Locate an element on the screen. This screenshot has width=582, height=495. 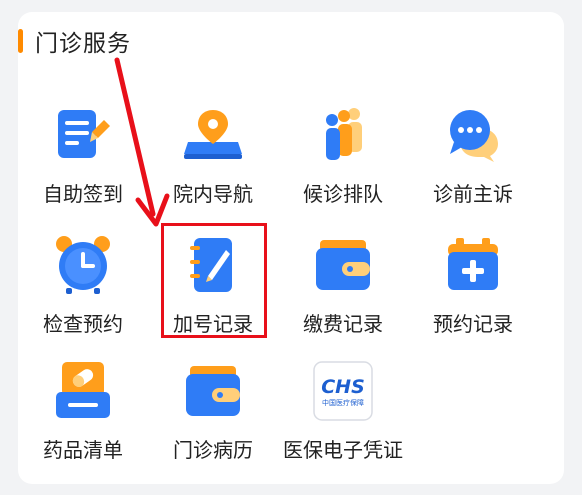
grid-item-outpatient-medical-records: 门诊病历 is located at coordinates (213, 418).